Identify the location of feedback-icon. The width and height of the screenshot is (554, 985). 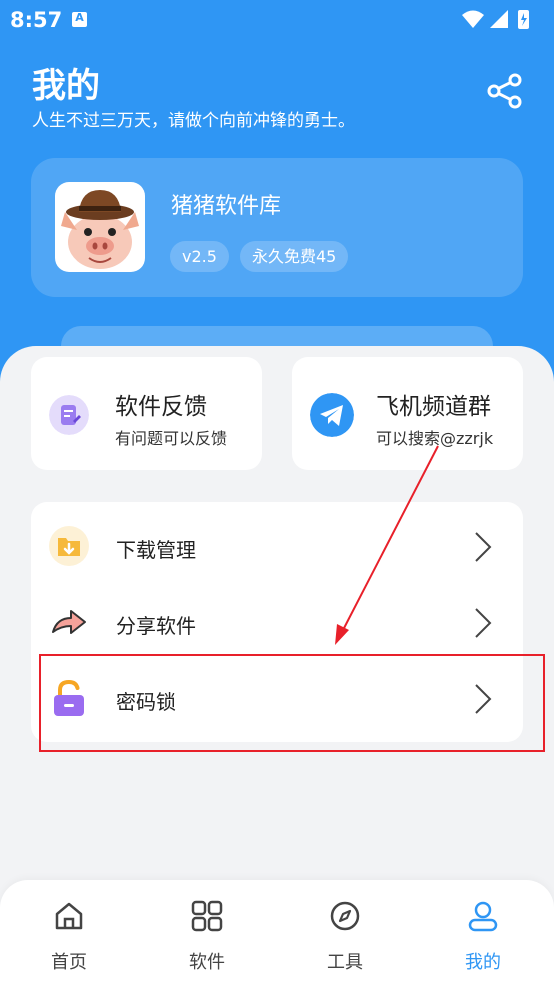
(69, 415).